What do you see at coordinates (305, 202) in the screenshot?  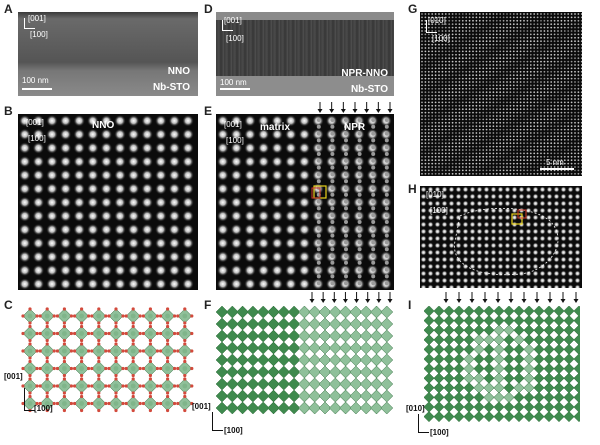 I see `panel-e-haadf: [001] [100] matrix NPR` at bounding box center [305, 202].